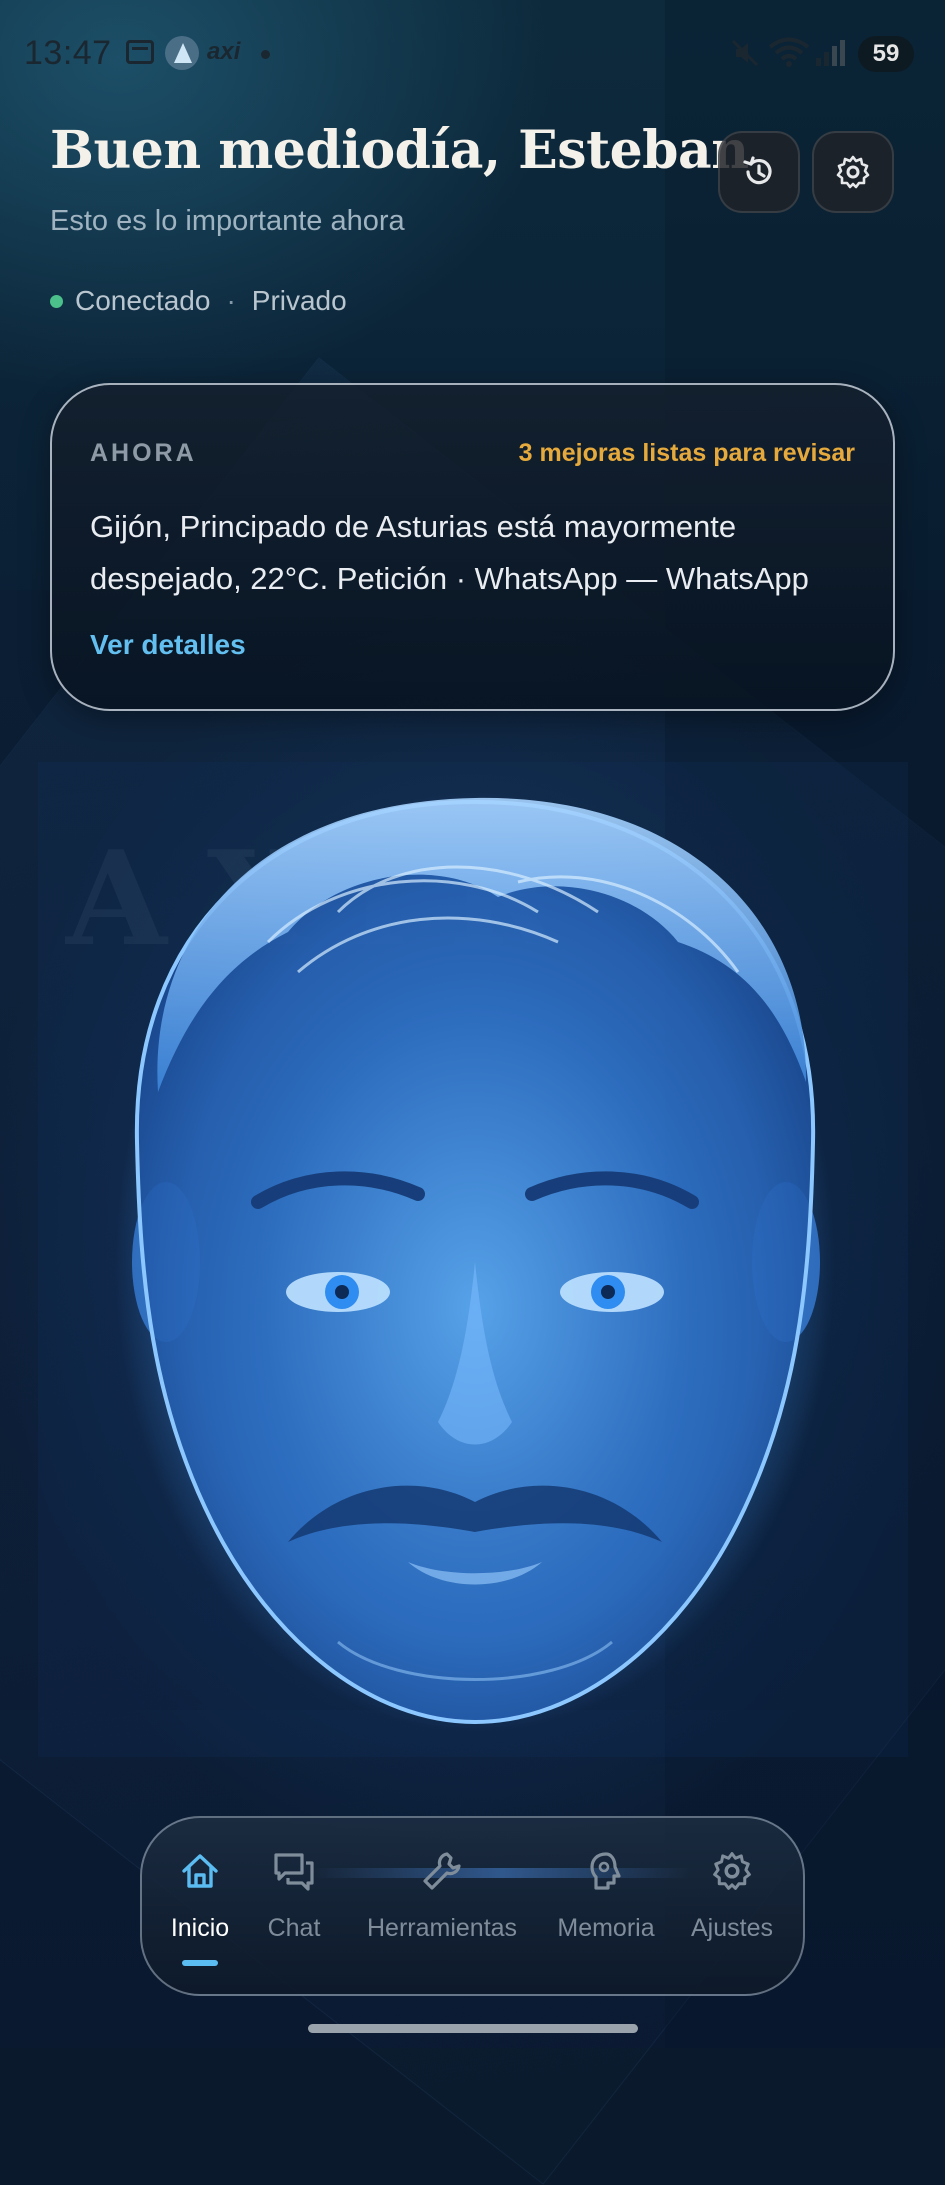  I want to click on brain-icon, so click(605, 1871).